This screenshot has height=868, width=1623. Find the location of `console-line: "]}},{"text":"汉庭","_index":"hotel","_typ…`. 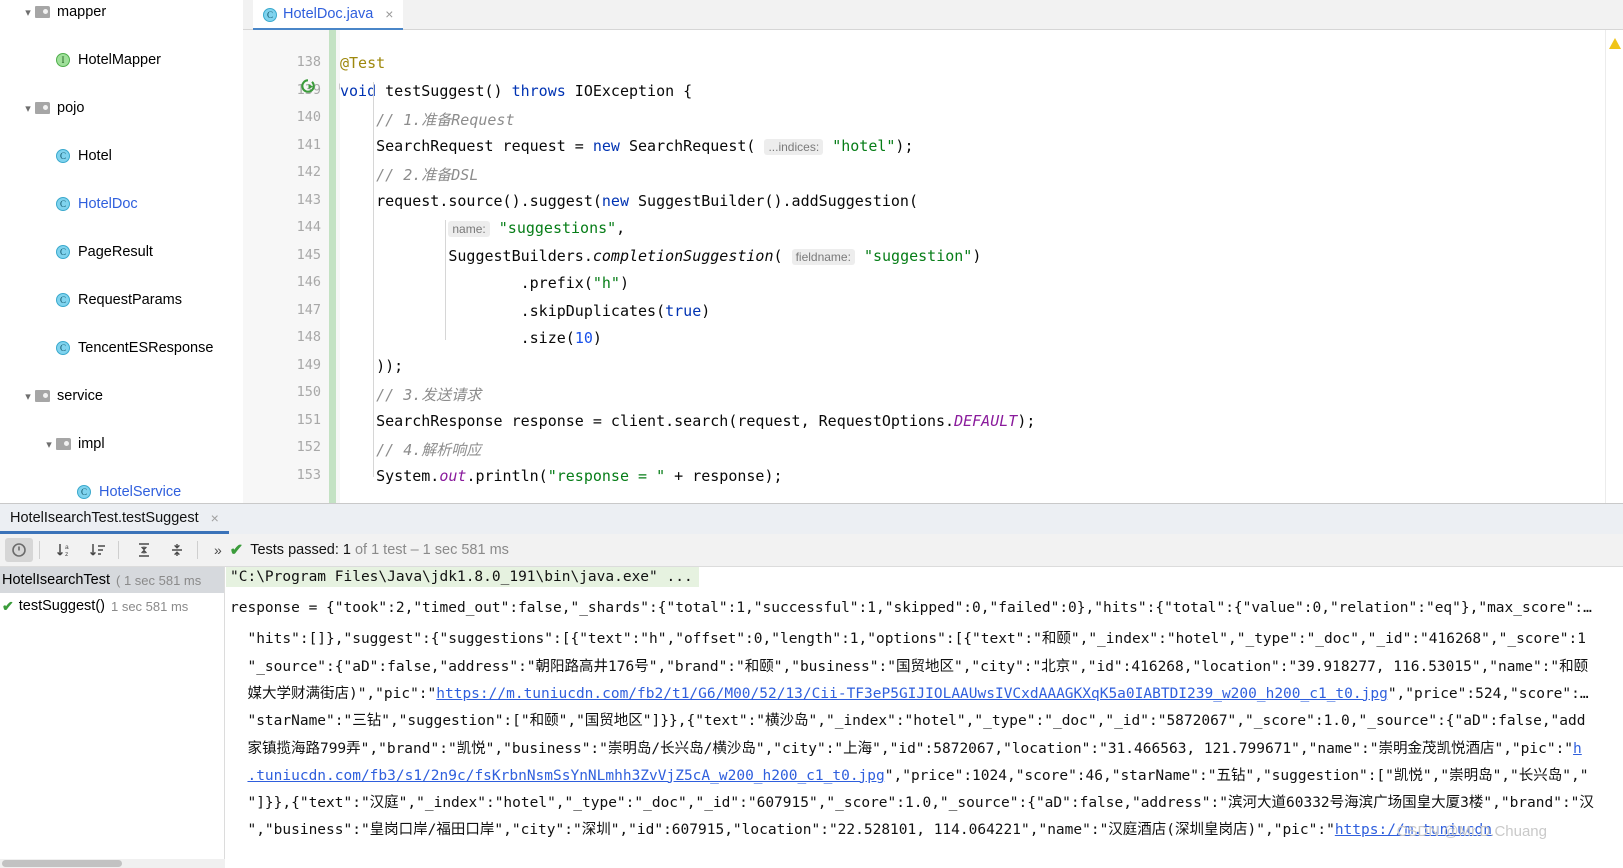

console-line: "]}},{"text":"汉庭","_index":"hotel","_typ… is located at coordinates (912, 803).